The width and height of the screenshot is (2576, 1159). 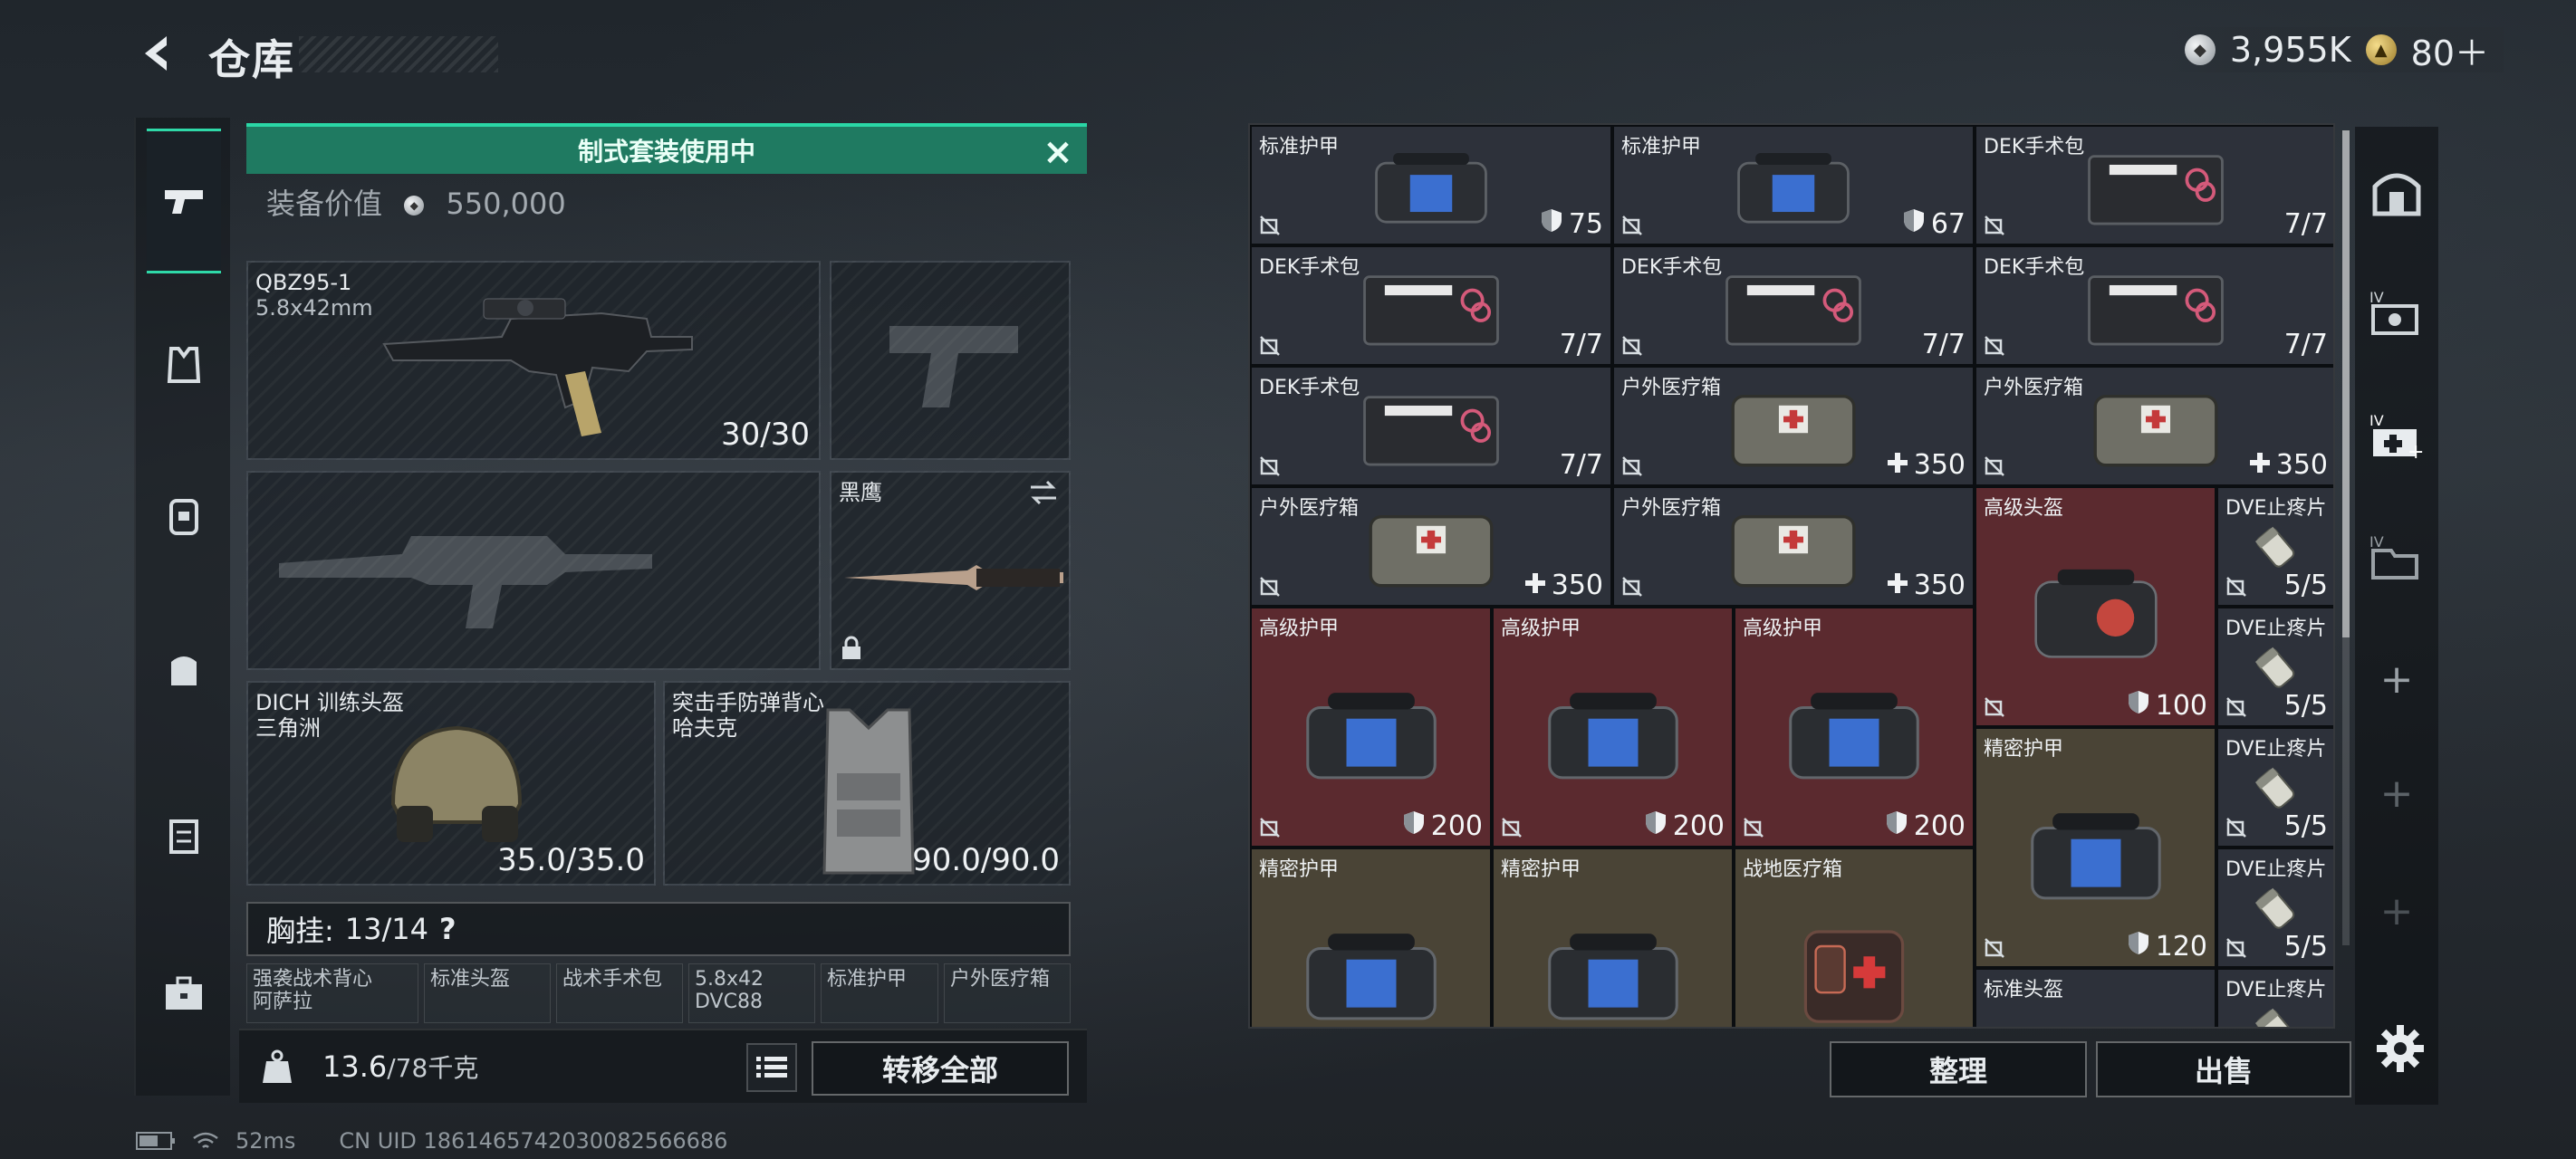 What do you see at coordinates (1577, 586) in the screenshot?
I see `item-value-text: 350` at bounding box center [1577, 586].